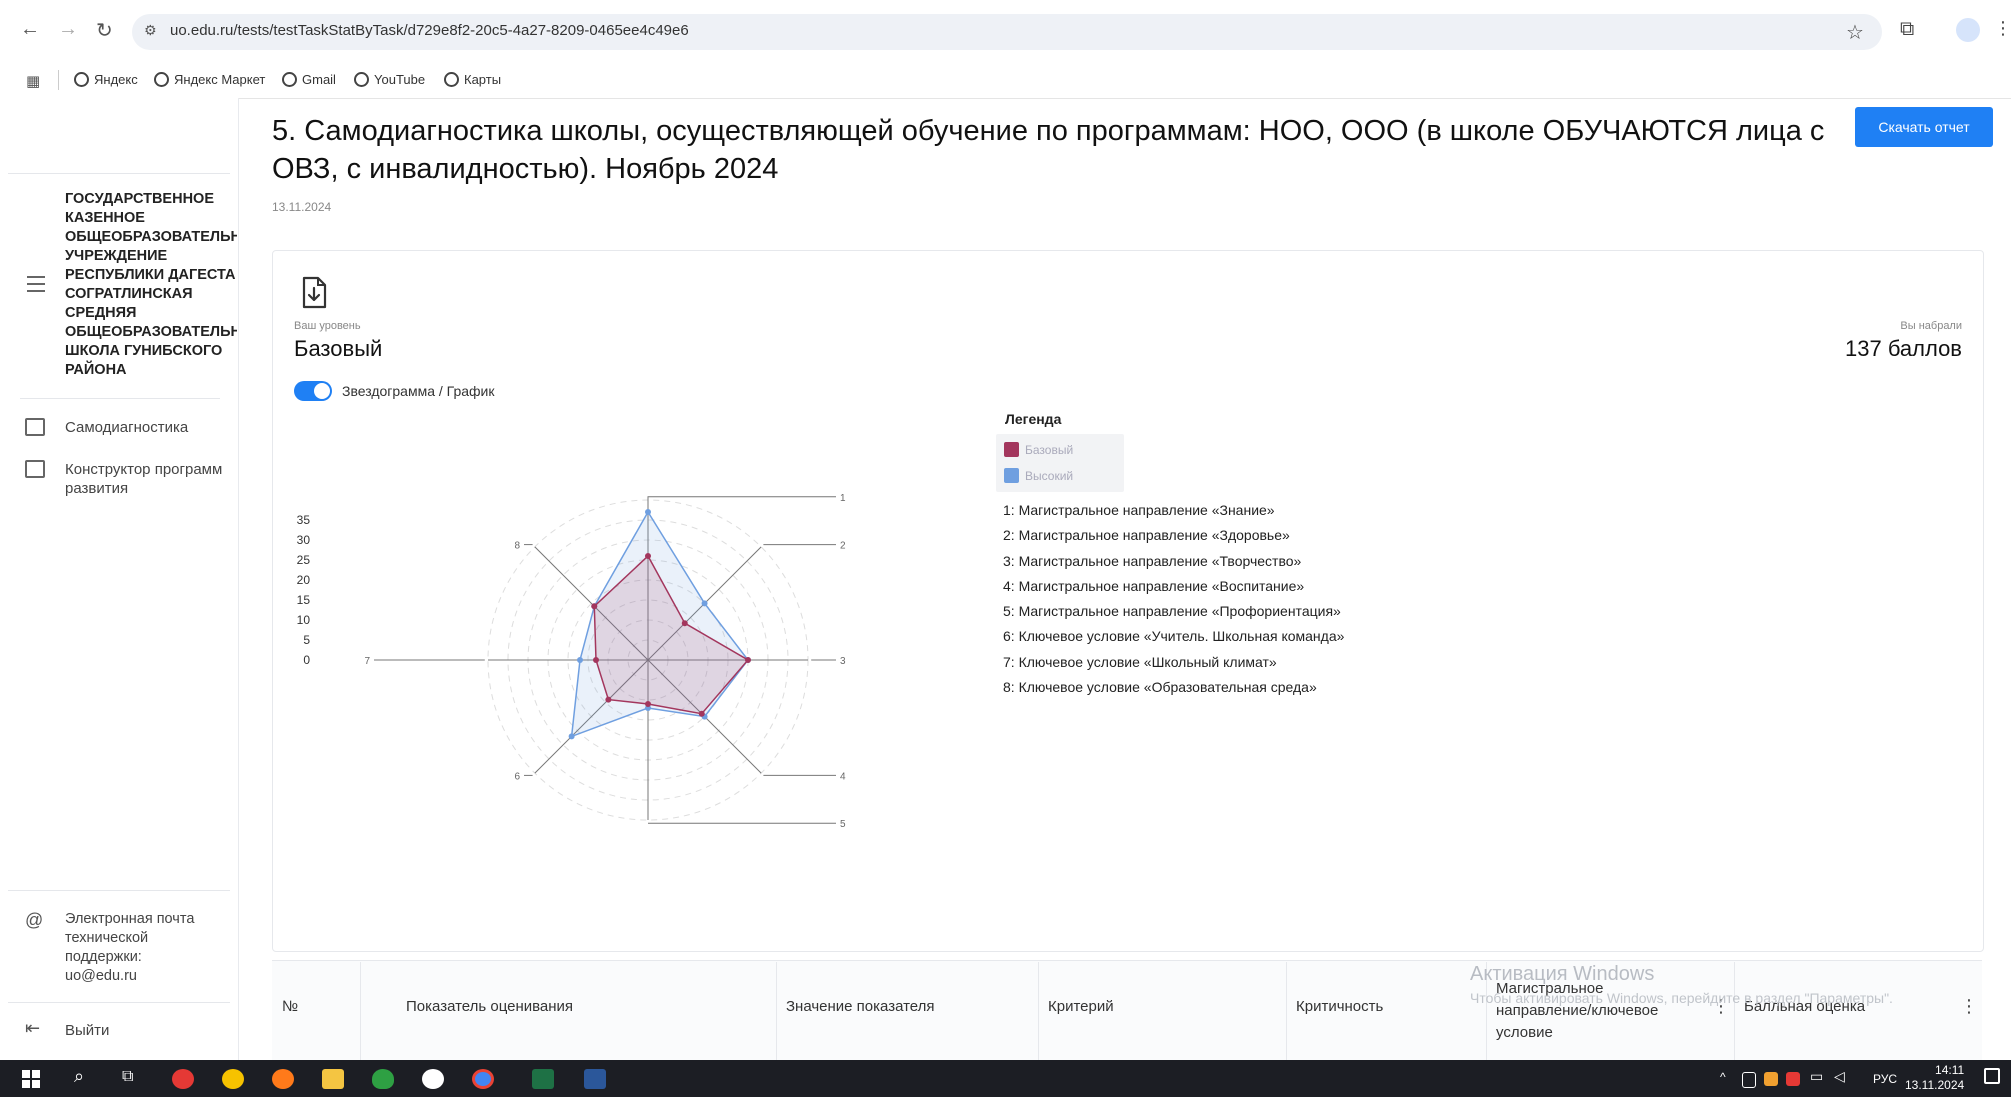  What do you see at coordinates (1140, 661) in the screenshot?
I see `axis-description: 7: Ключевое условие «Школьный климат»` at bounding box center [1140, 661].